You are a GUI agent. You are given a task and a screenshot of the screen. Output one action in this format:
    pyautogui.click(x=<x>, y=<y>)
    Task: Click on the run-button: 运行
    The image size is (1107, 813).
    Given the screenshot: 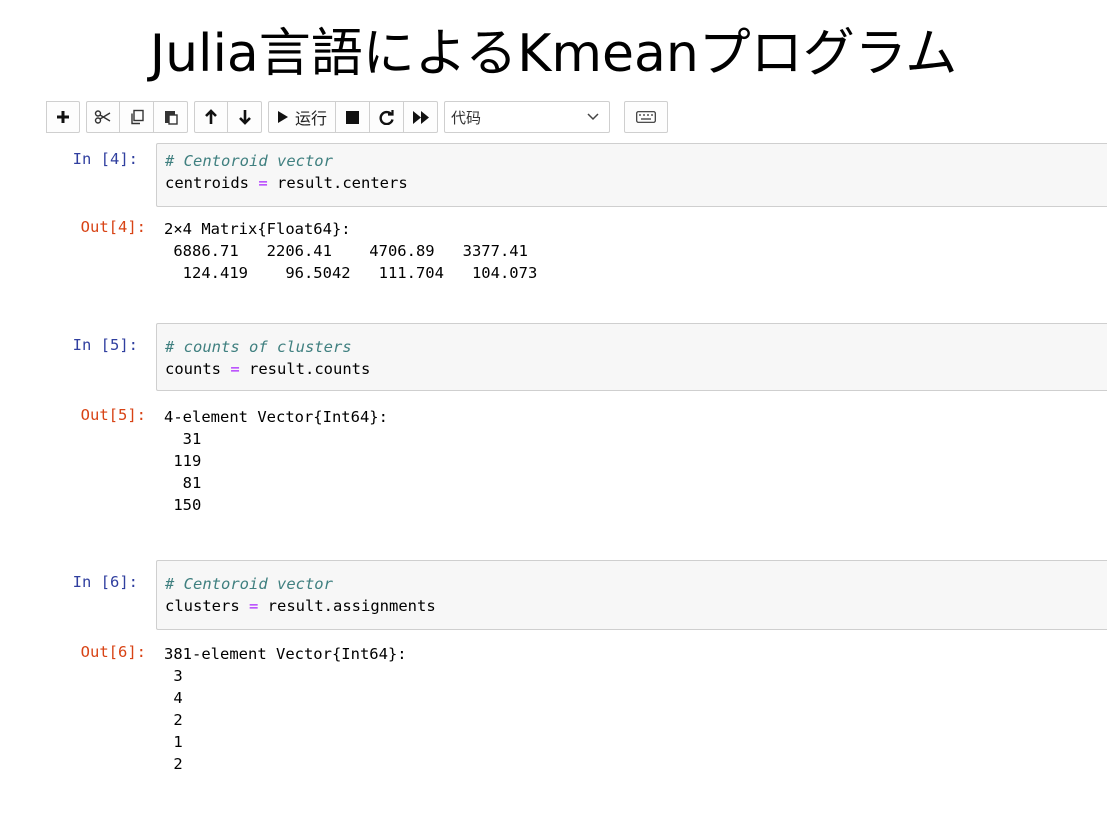 What is the action you would take?
    pyautogui.click(x=302, y=117)
    